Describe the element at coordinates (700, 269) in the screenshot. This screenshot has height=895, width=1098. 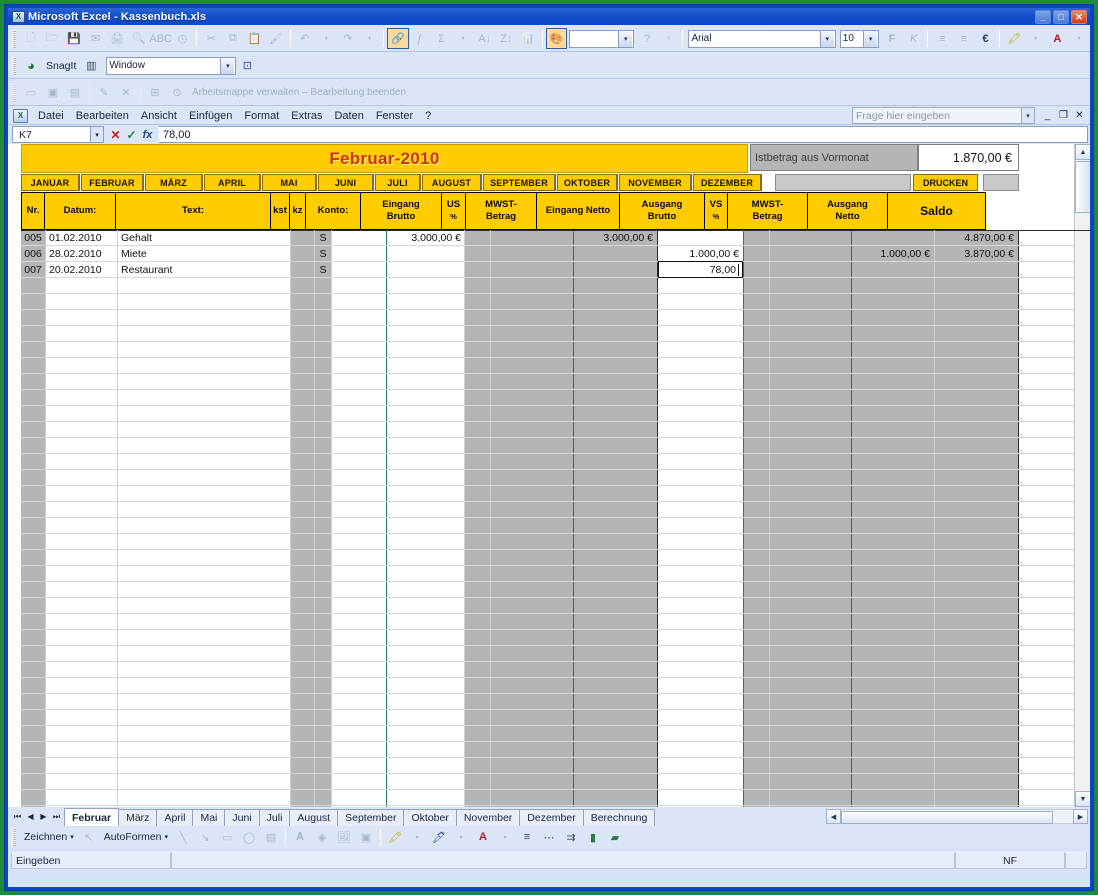
I see `active-cell-k7: 78,00` at that location.